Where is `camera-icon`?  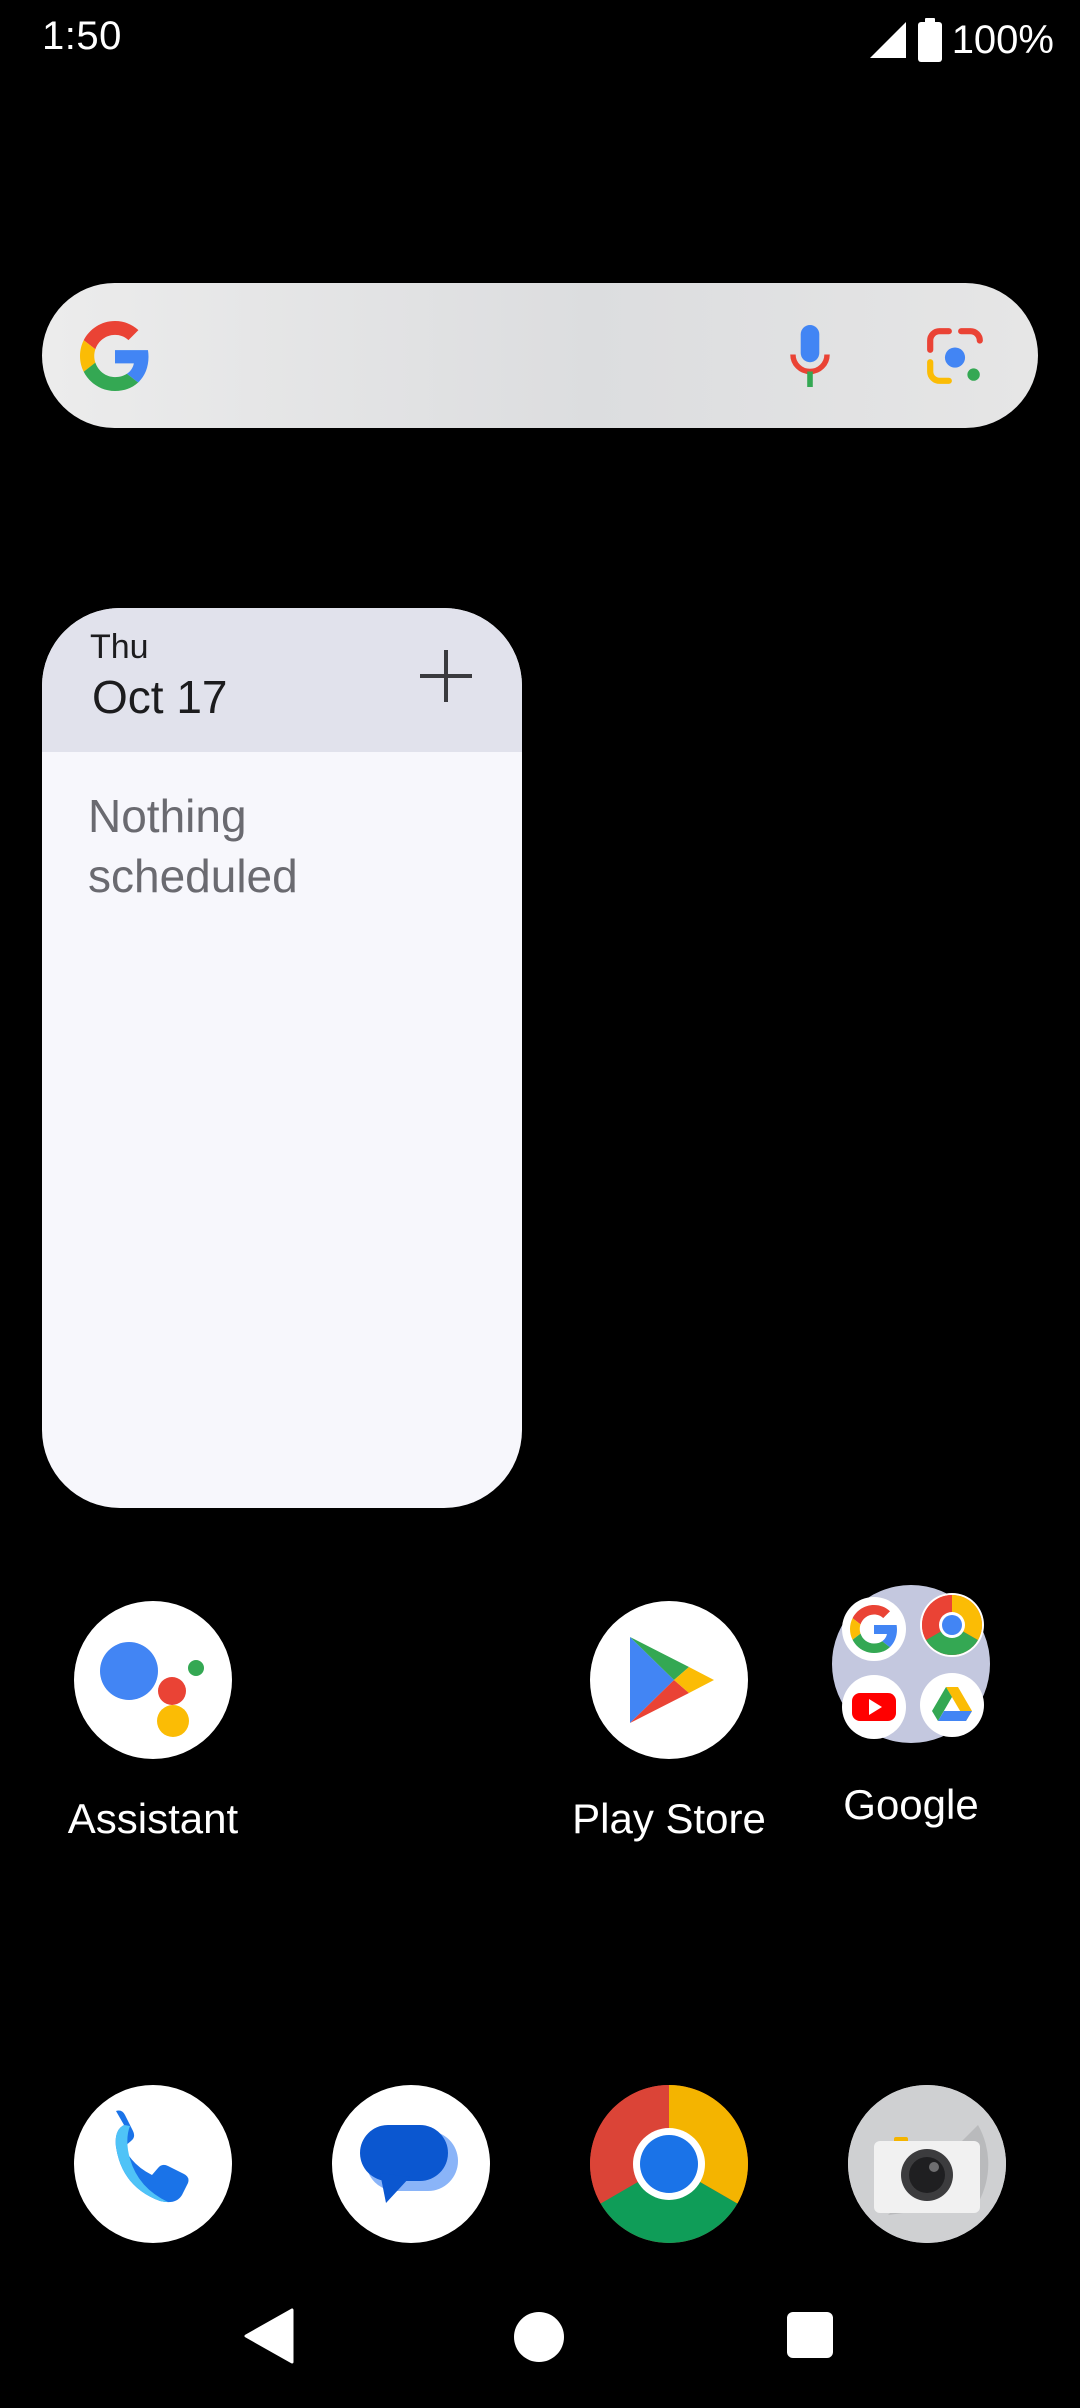
camera-icon is located at coordinates (927, 2164).